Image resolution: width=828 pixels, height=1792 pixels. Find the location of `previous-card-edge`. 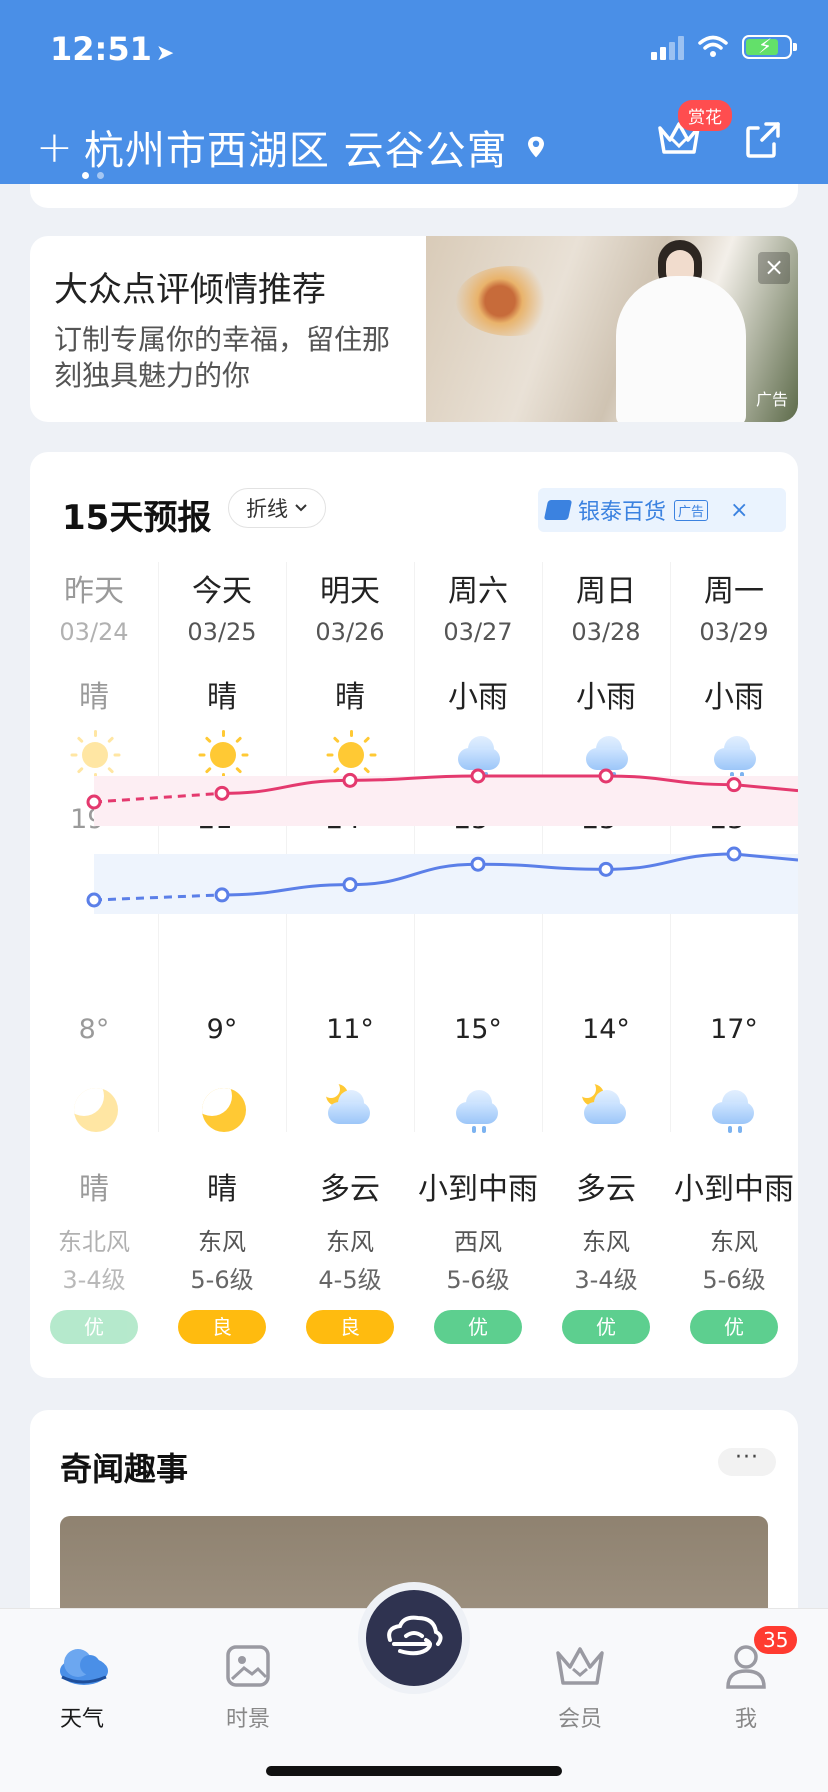

previous-card-edge is located at coordinates (414, 196).